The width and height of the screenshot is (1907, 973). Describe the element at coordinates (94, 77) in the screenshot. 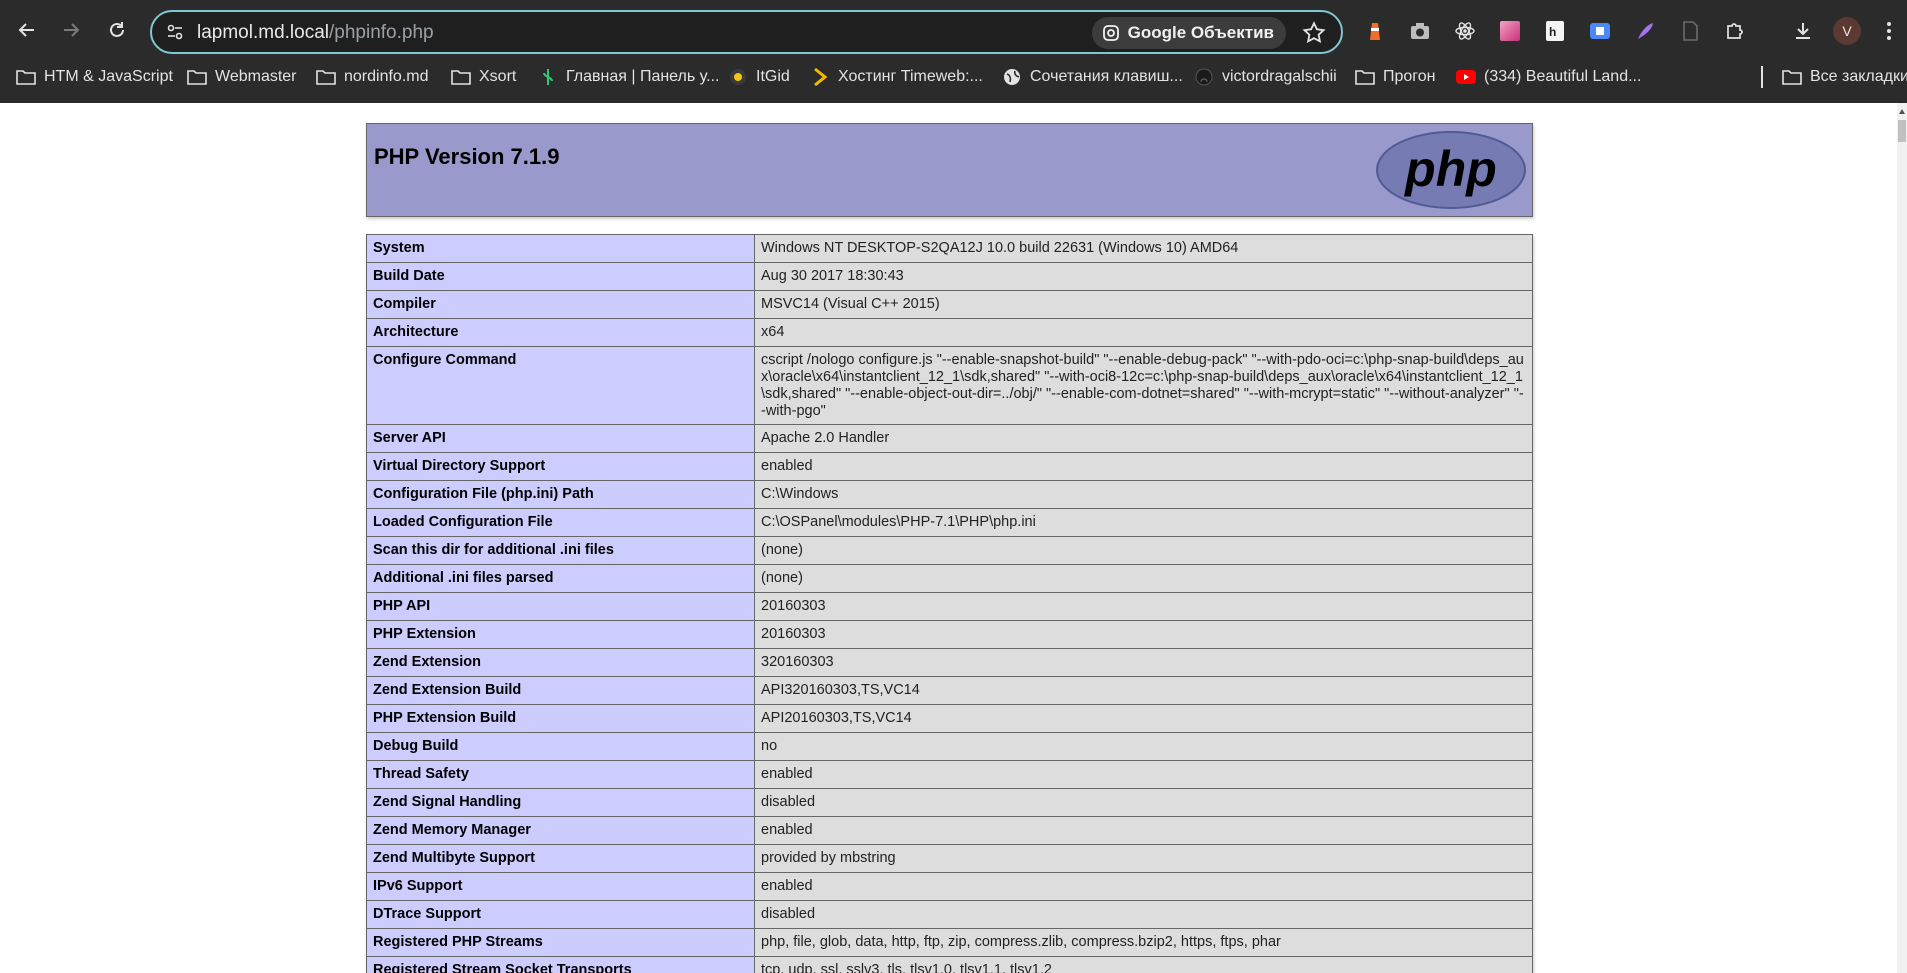

I see `bookmark-item: HTM & JavaScript` at that location.